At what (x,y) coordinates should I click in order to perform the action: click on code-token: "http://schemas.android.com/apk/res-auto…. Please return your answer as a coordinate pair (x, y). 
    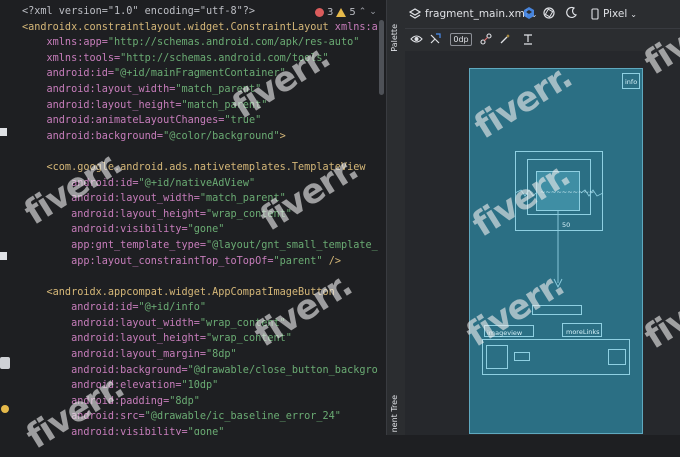
    Looking at the image, I should click on (233, 43).